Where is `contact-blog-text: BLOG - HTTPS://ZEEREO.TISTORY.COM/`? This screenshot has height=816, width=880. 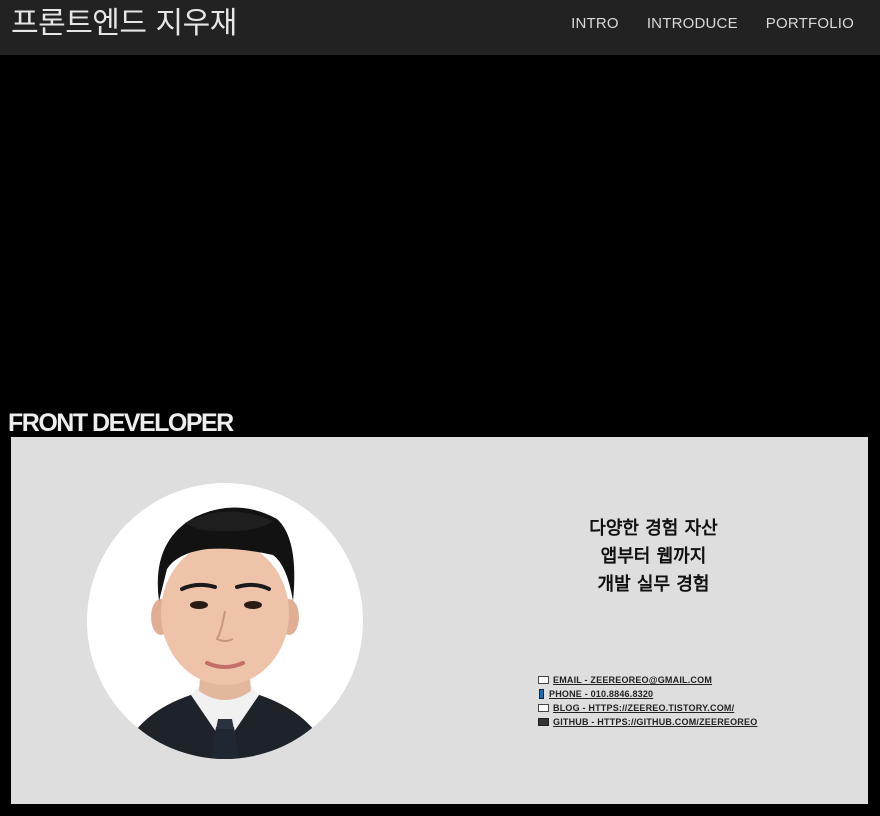 contact-blog-text: BLOG - HTTPS://ZEEREO.TISTORY.COM/ is located at coordinates (644, 708).